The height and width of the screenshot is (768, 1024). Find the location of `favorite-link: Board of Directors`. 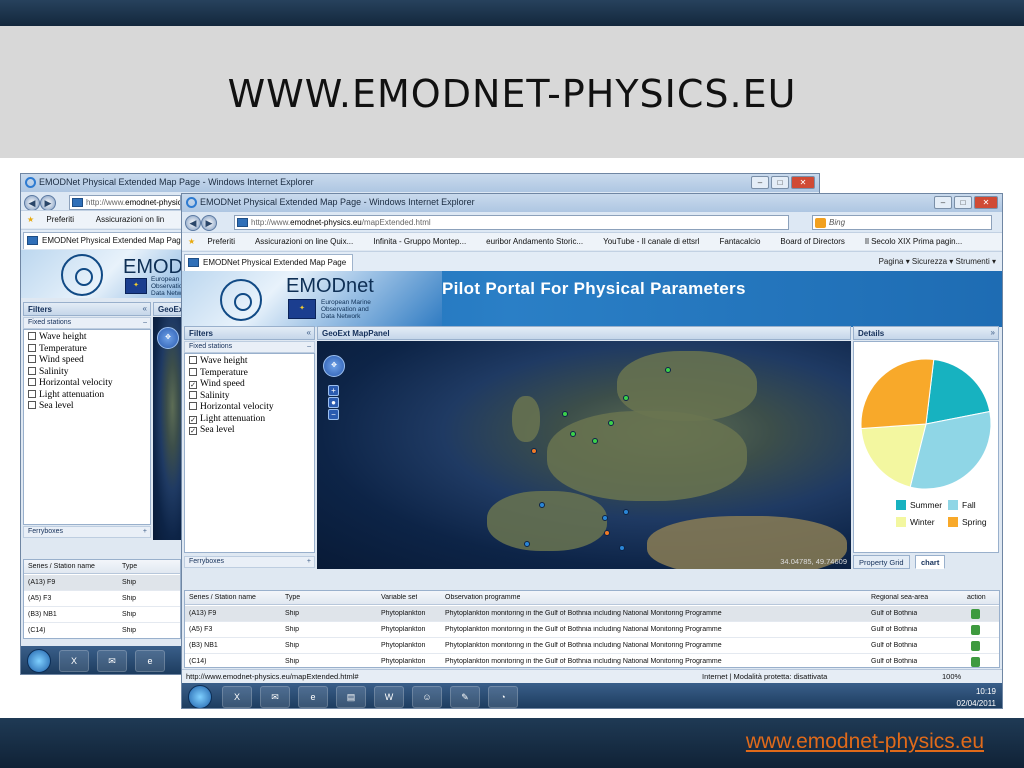

favorite-link: Board of Directors is located at coordinates (817, 241).